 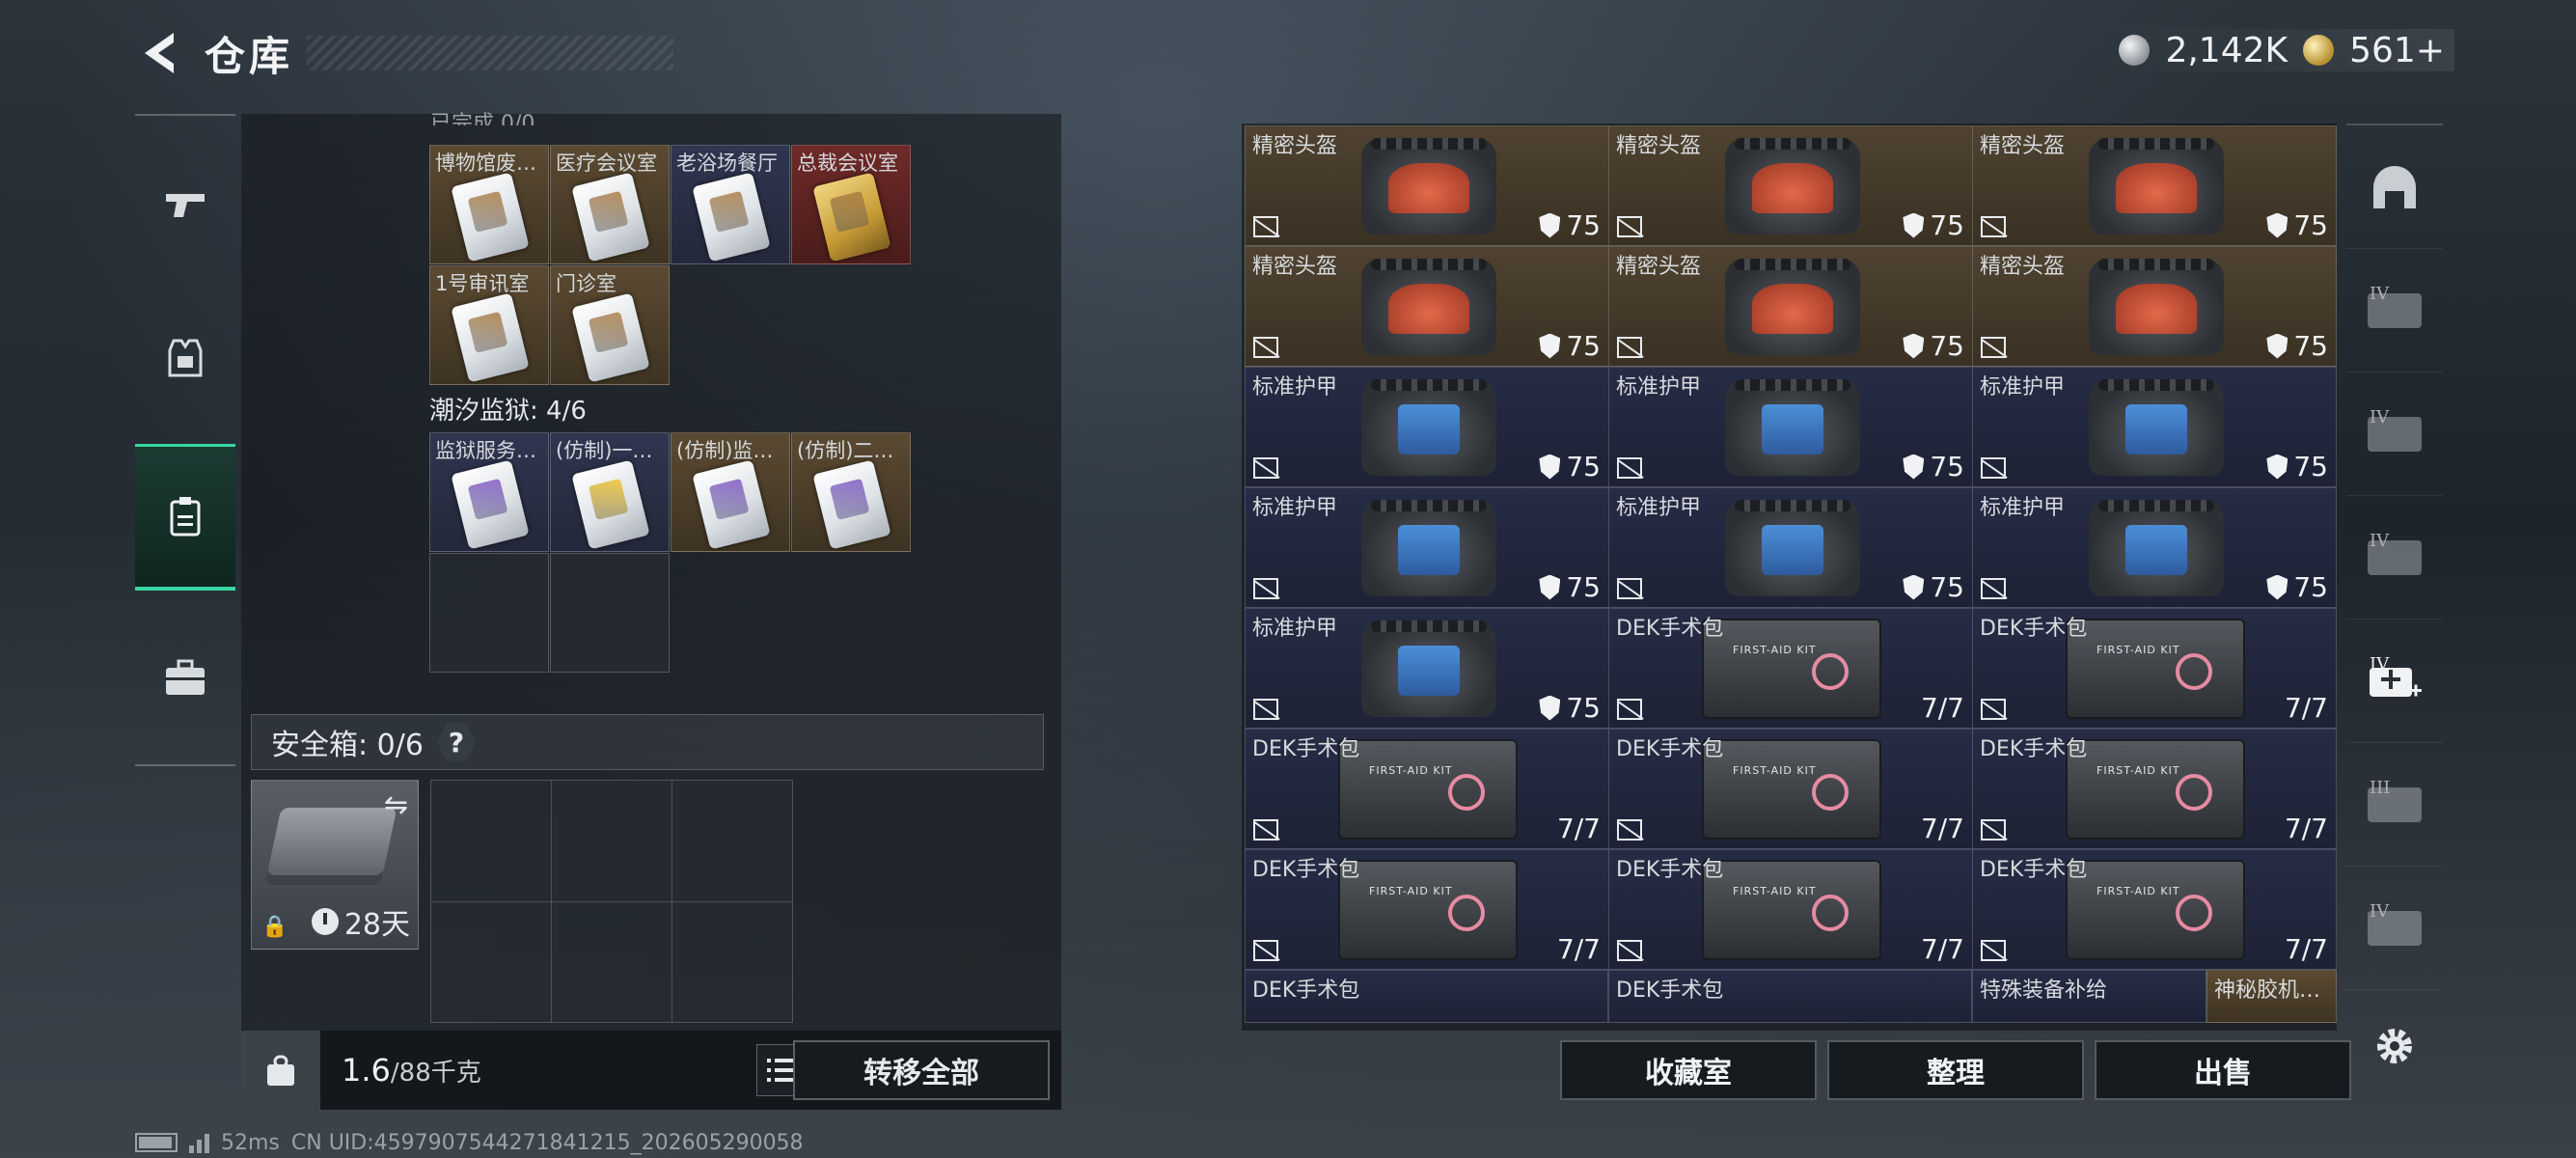 What do you see at coordinates (651, 1070) in the screenshot?
I see `left-bottom-bar: 1.6/88千克 转移全部` at bounding box center [651, 1070].